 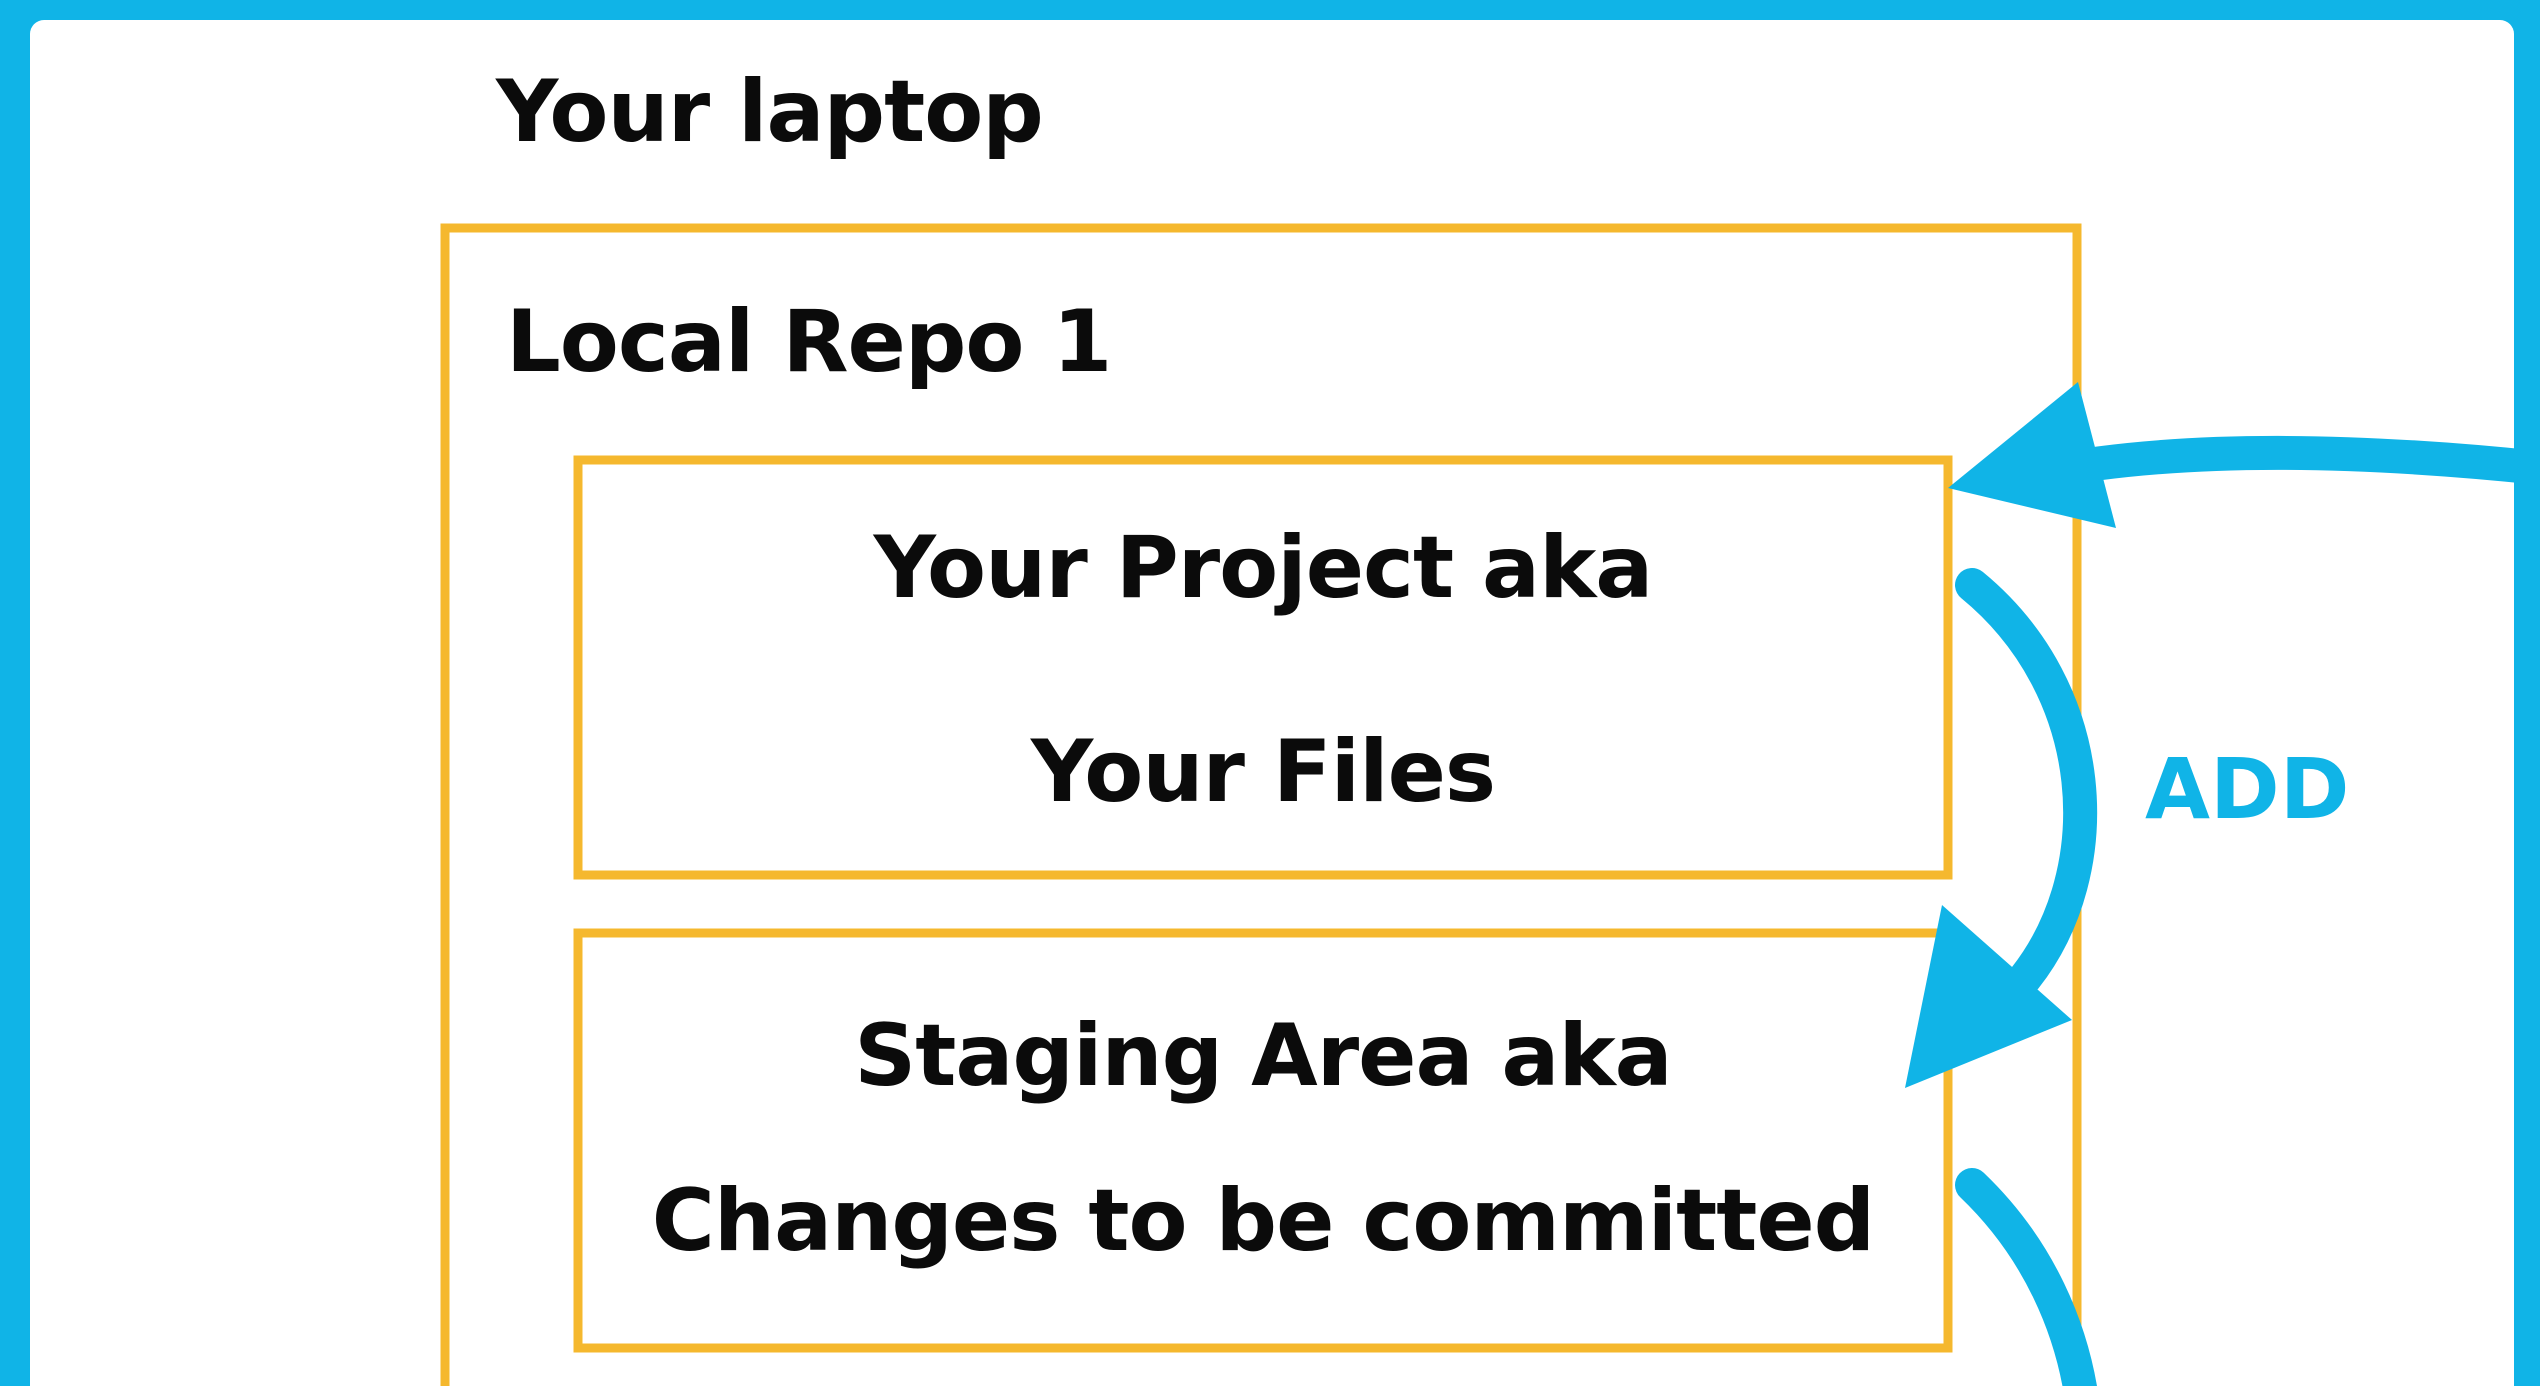 I want to click on commit-arrow-line, so click(x=2026, y=1277).